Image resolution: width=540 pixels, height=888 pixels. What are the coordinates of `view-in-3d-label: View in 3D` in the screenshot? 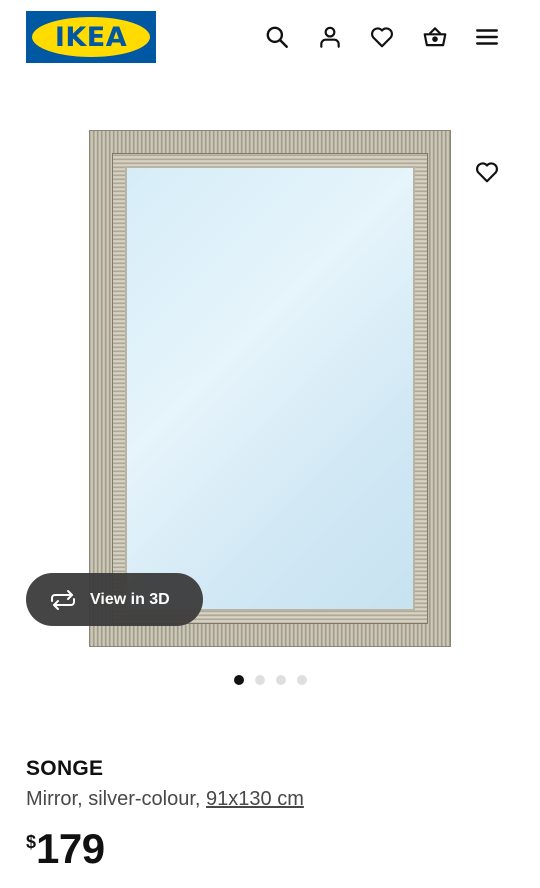 It's located at (130, 599).